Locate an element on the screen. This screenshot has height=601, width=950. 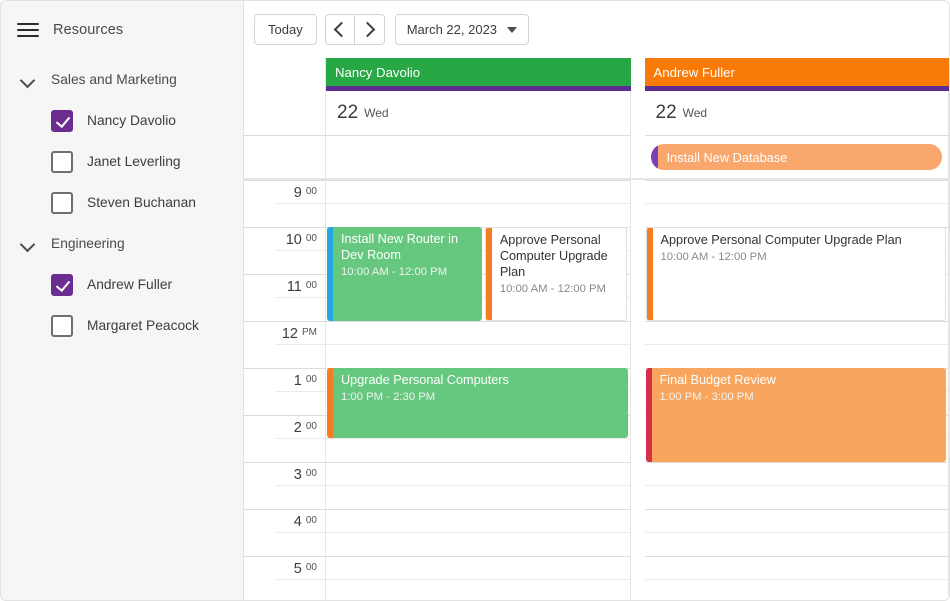
appointment-color-bar is located at coordinates (654, 157).